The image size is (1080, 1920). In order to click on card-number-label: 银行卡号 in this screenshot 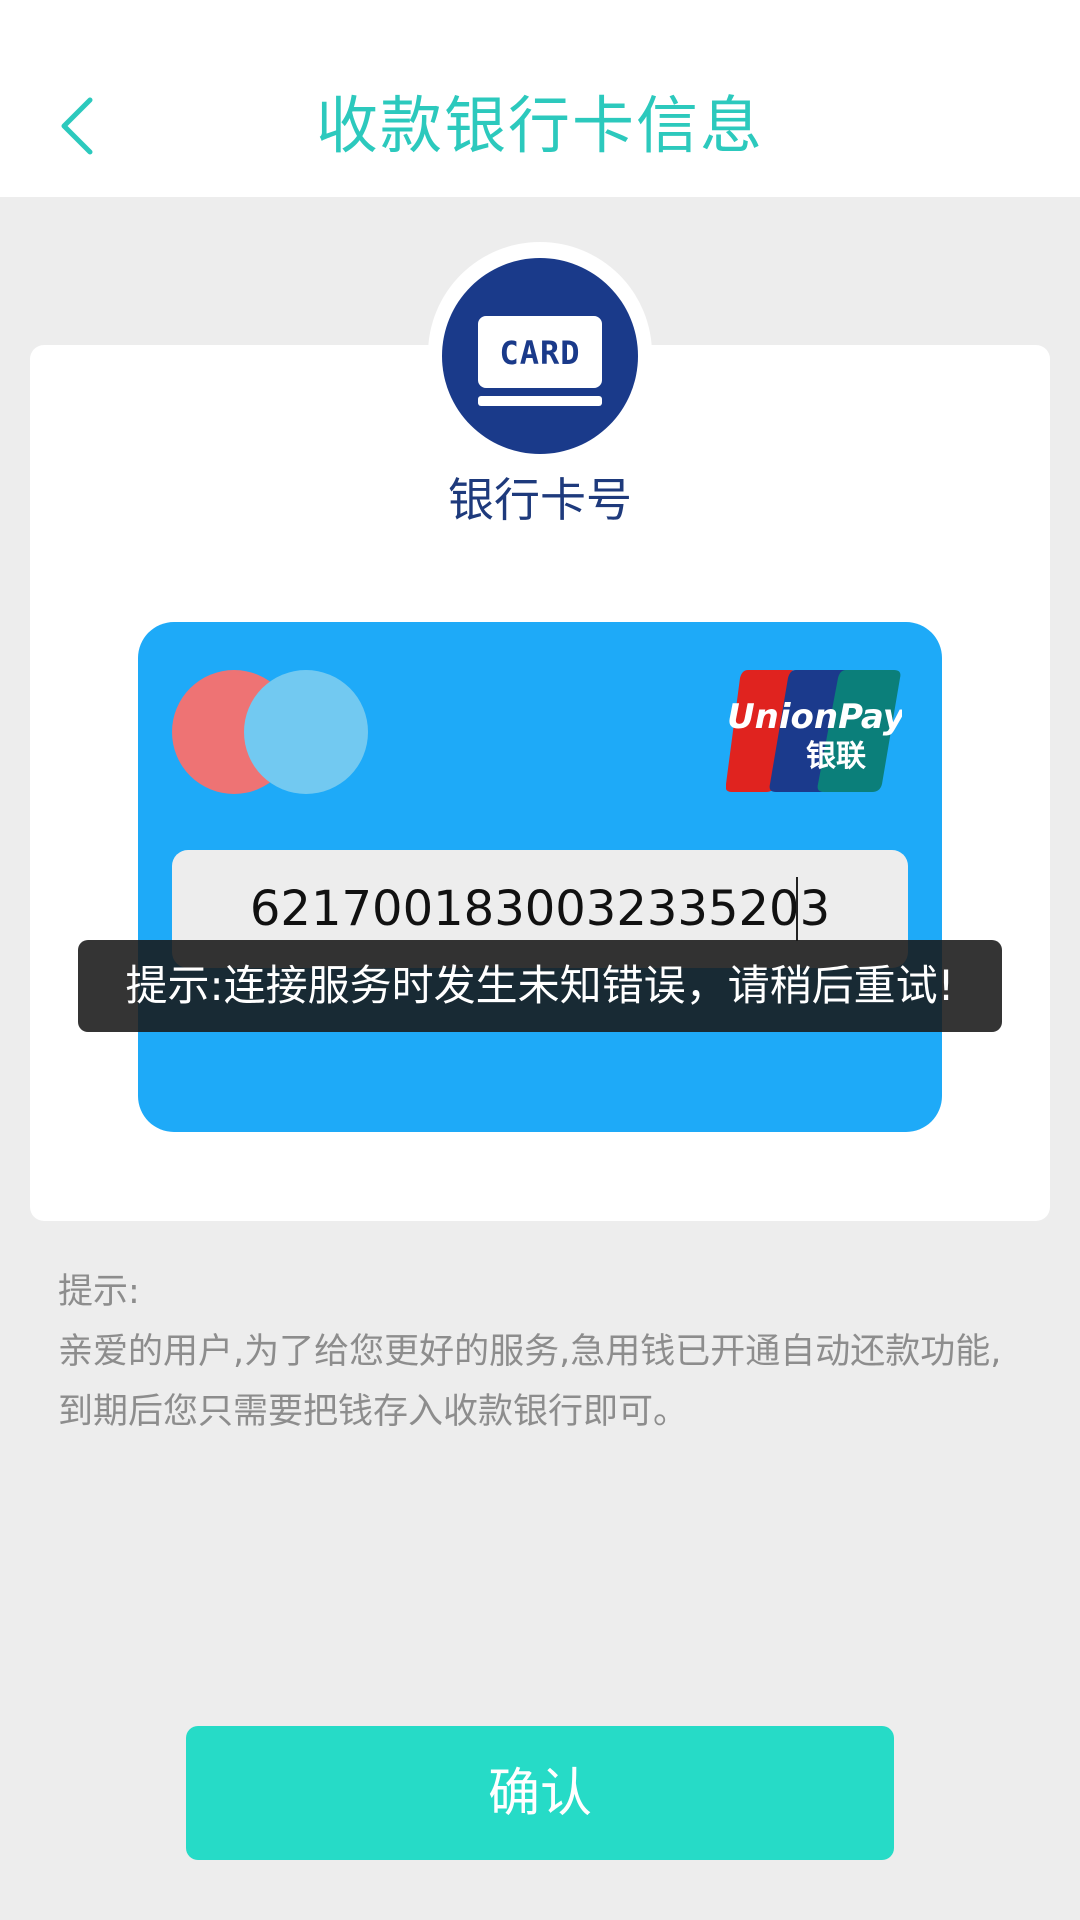, I will do `click(540, 500)`.